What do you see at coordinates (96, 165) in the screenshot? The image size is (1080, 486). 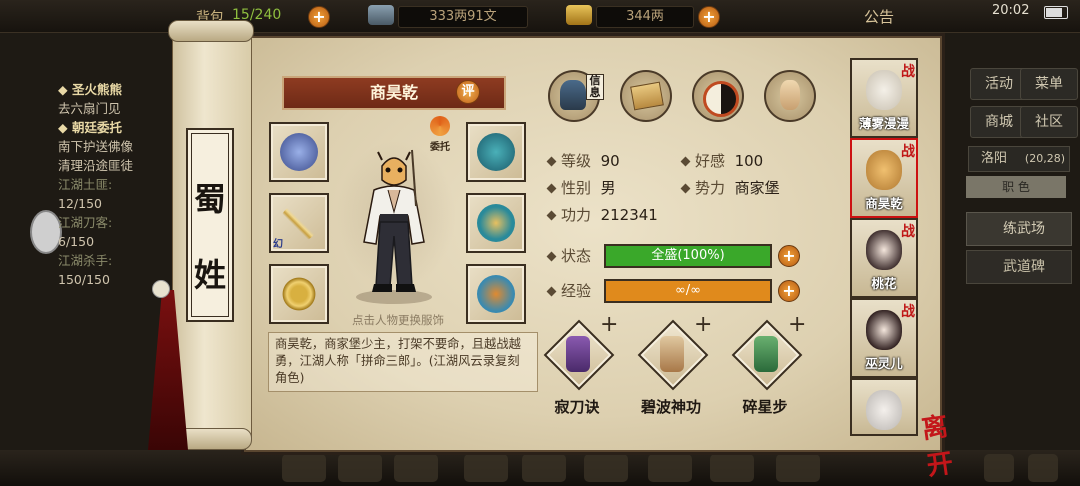 I see `quest-line: 清理沿途匪徒` at bounding box center [96, 165].